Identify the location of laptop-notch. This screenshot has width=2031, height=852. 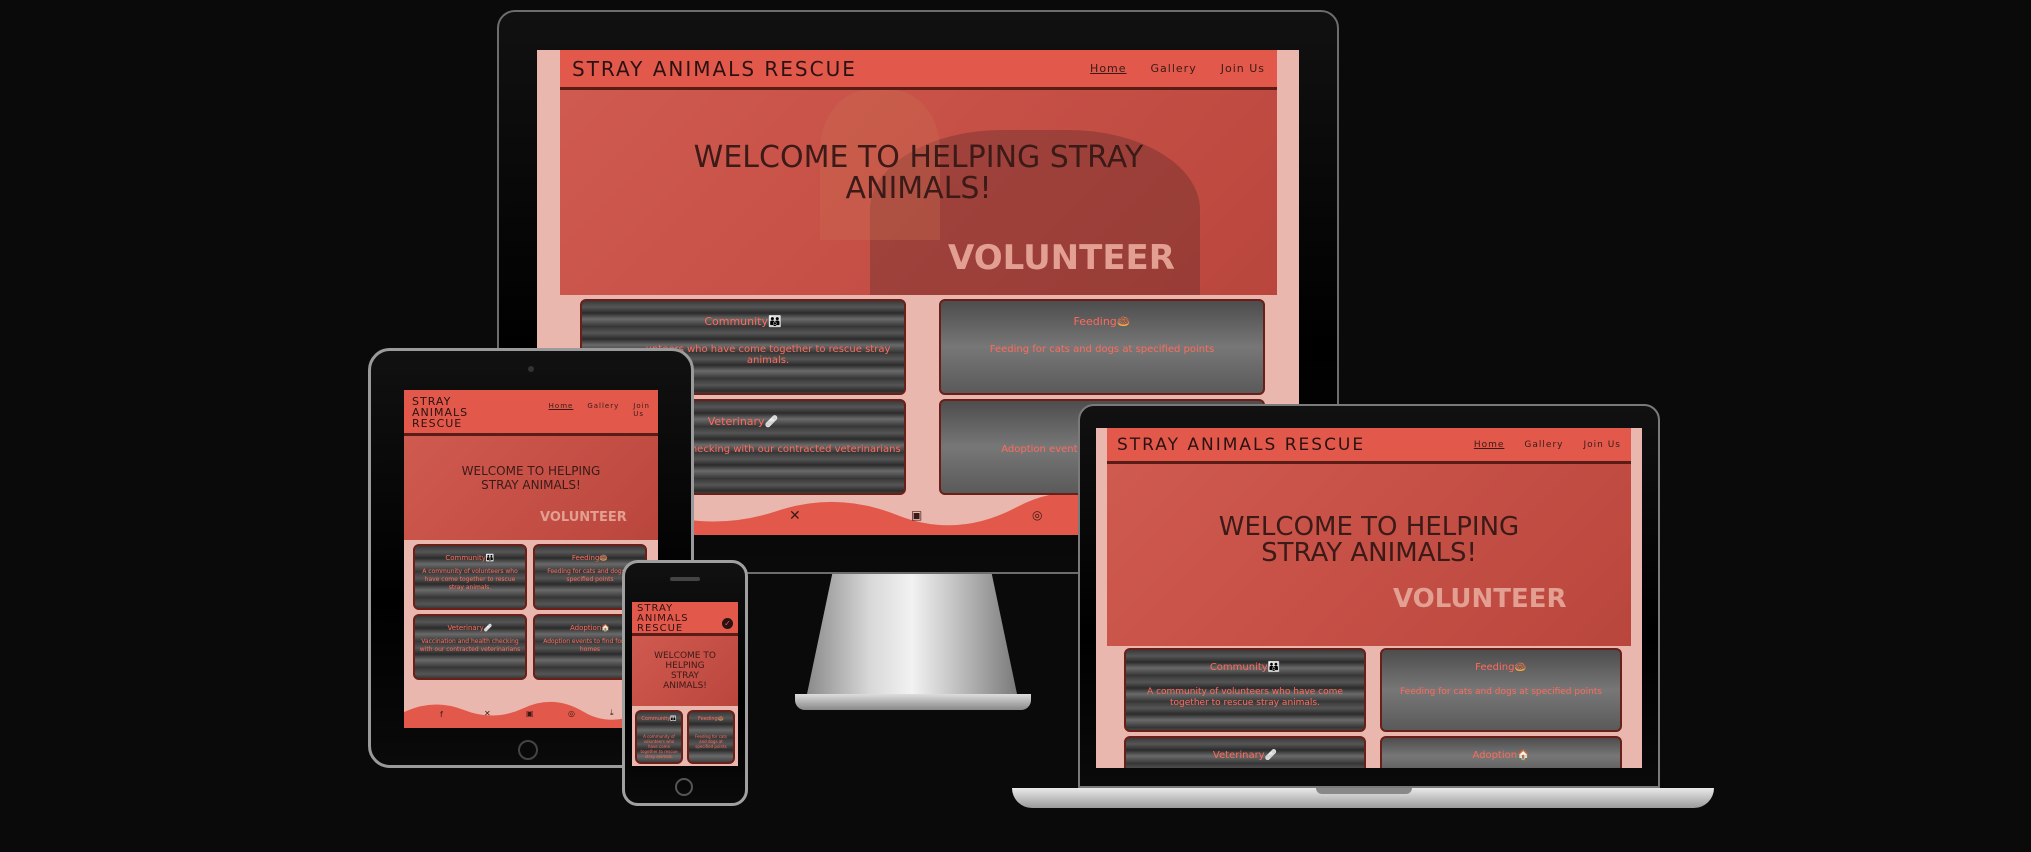
(1364, 791).